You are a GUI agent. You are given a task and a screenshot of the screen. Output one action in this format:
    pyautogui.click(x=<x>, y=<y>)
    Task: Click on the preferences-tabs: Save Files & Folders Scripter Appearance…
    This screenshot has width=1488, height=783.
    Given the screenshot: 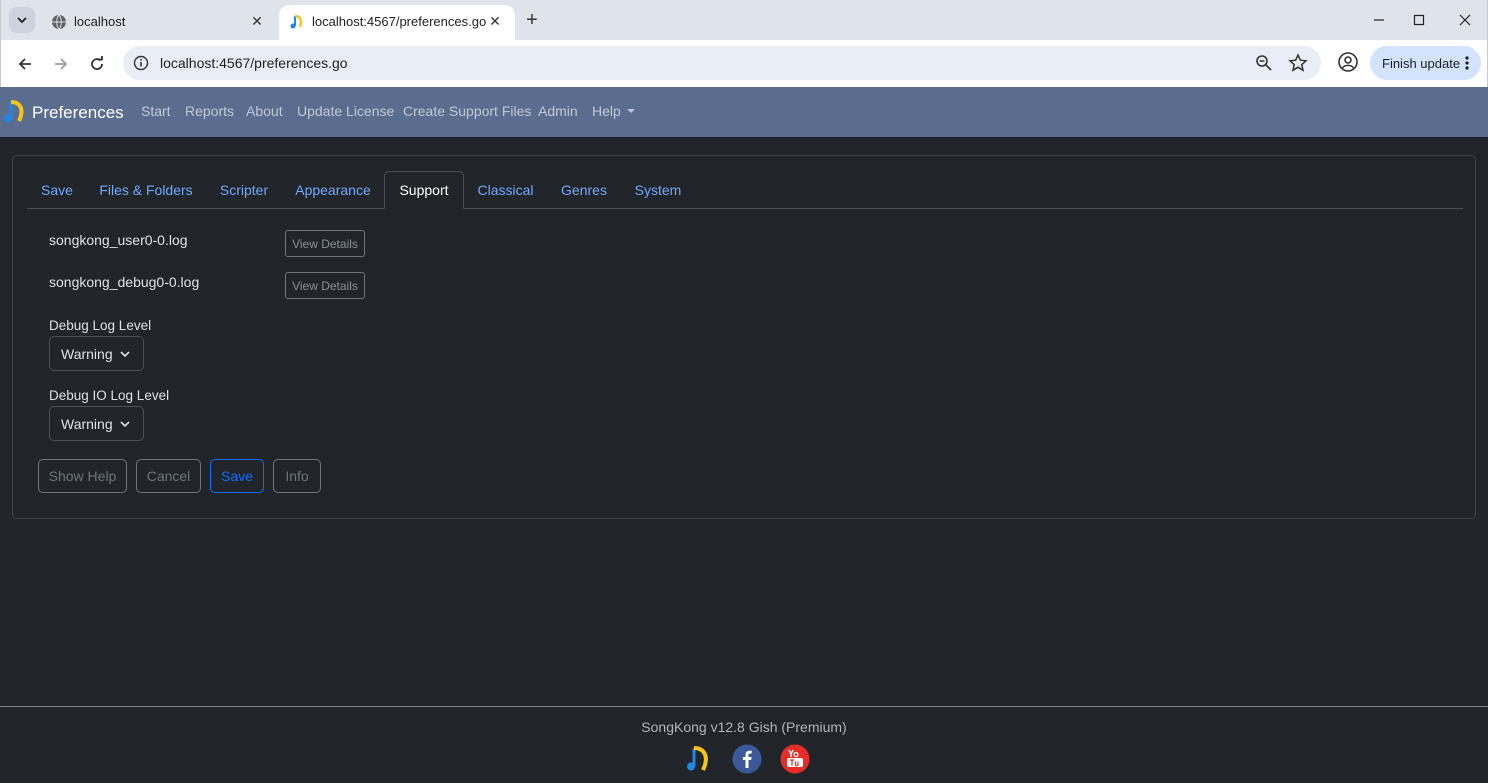 What is the action you would take?
    pyautogui.click(x=745, y=190)
    